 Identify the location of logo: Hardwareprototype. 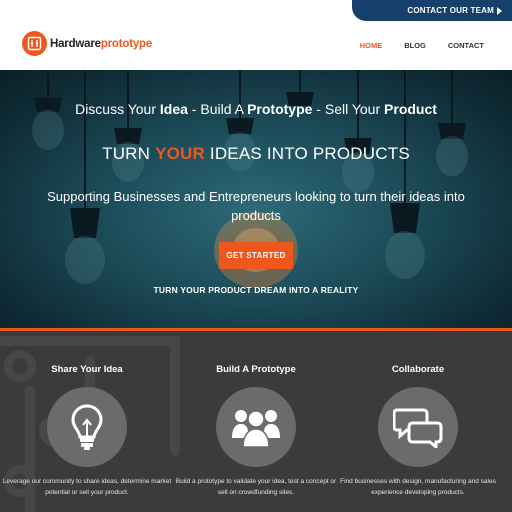
(87, 43).